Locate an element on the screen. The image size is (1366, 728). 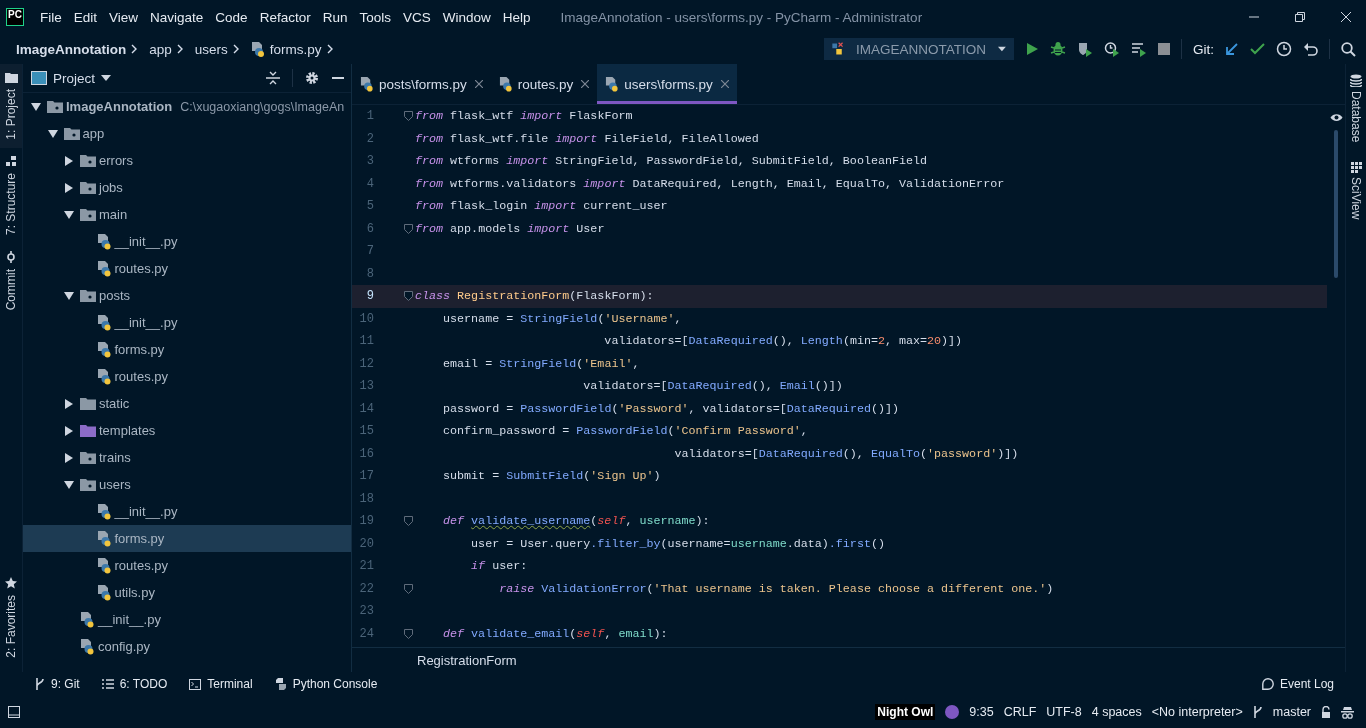
update-arrow-icon is located at coordinates (1232, 49).